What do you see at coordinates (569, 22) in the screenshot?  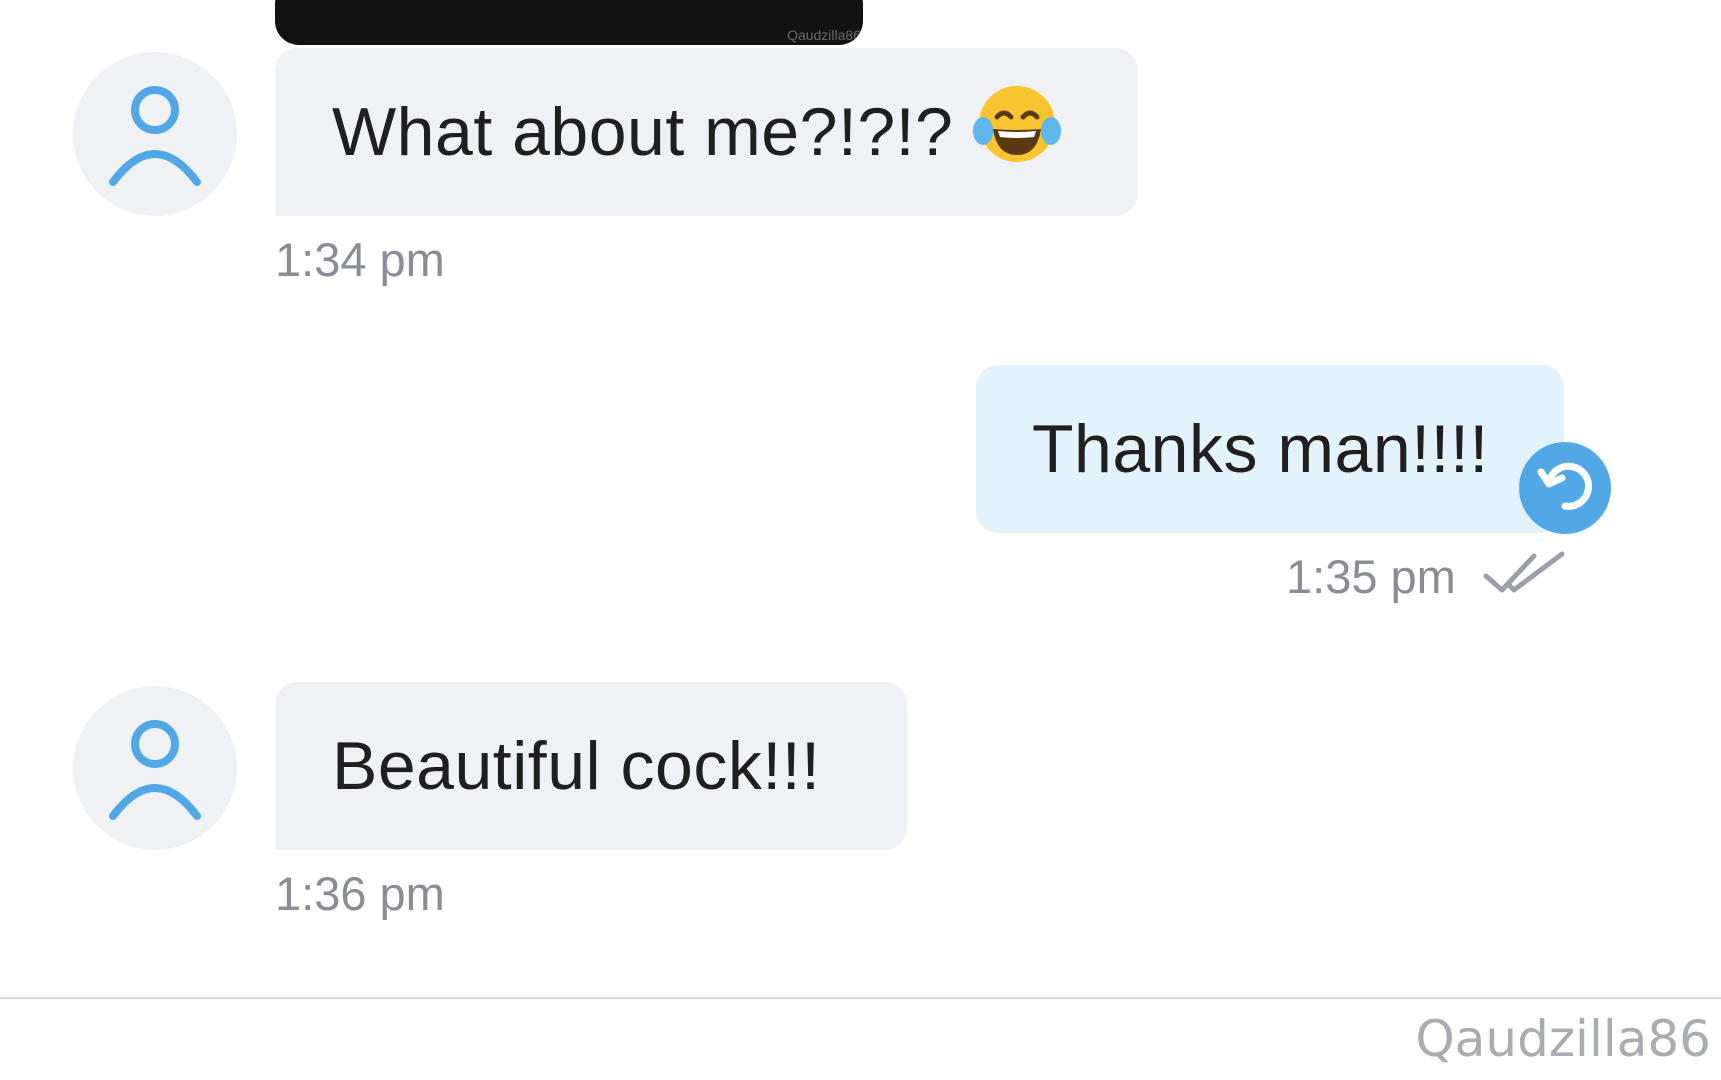 I see `media-message-preview: Qaudzilla86` at bounding box center [569, 22].